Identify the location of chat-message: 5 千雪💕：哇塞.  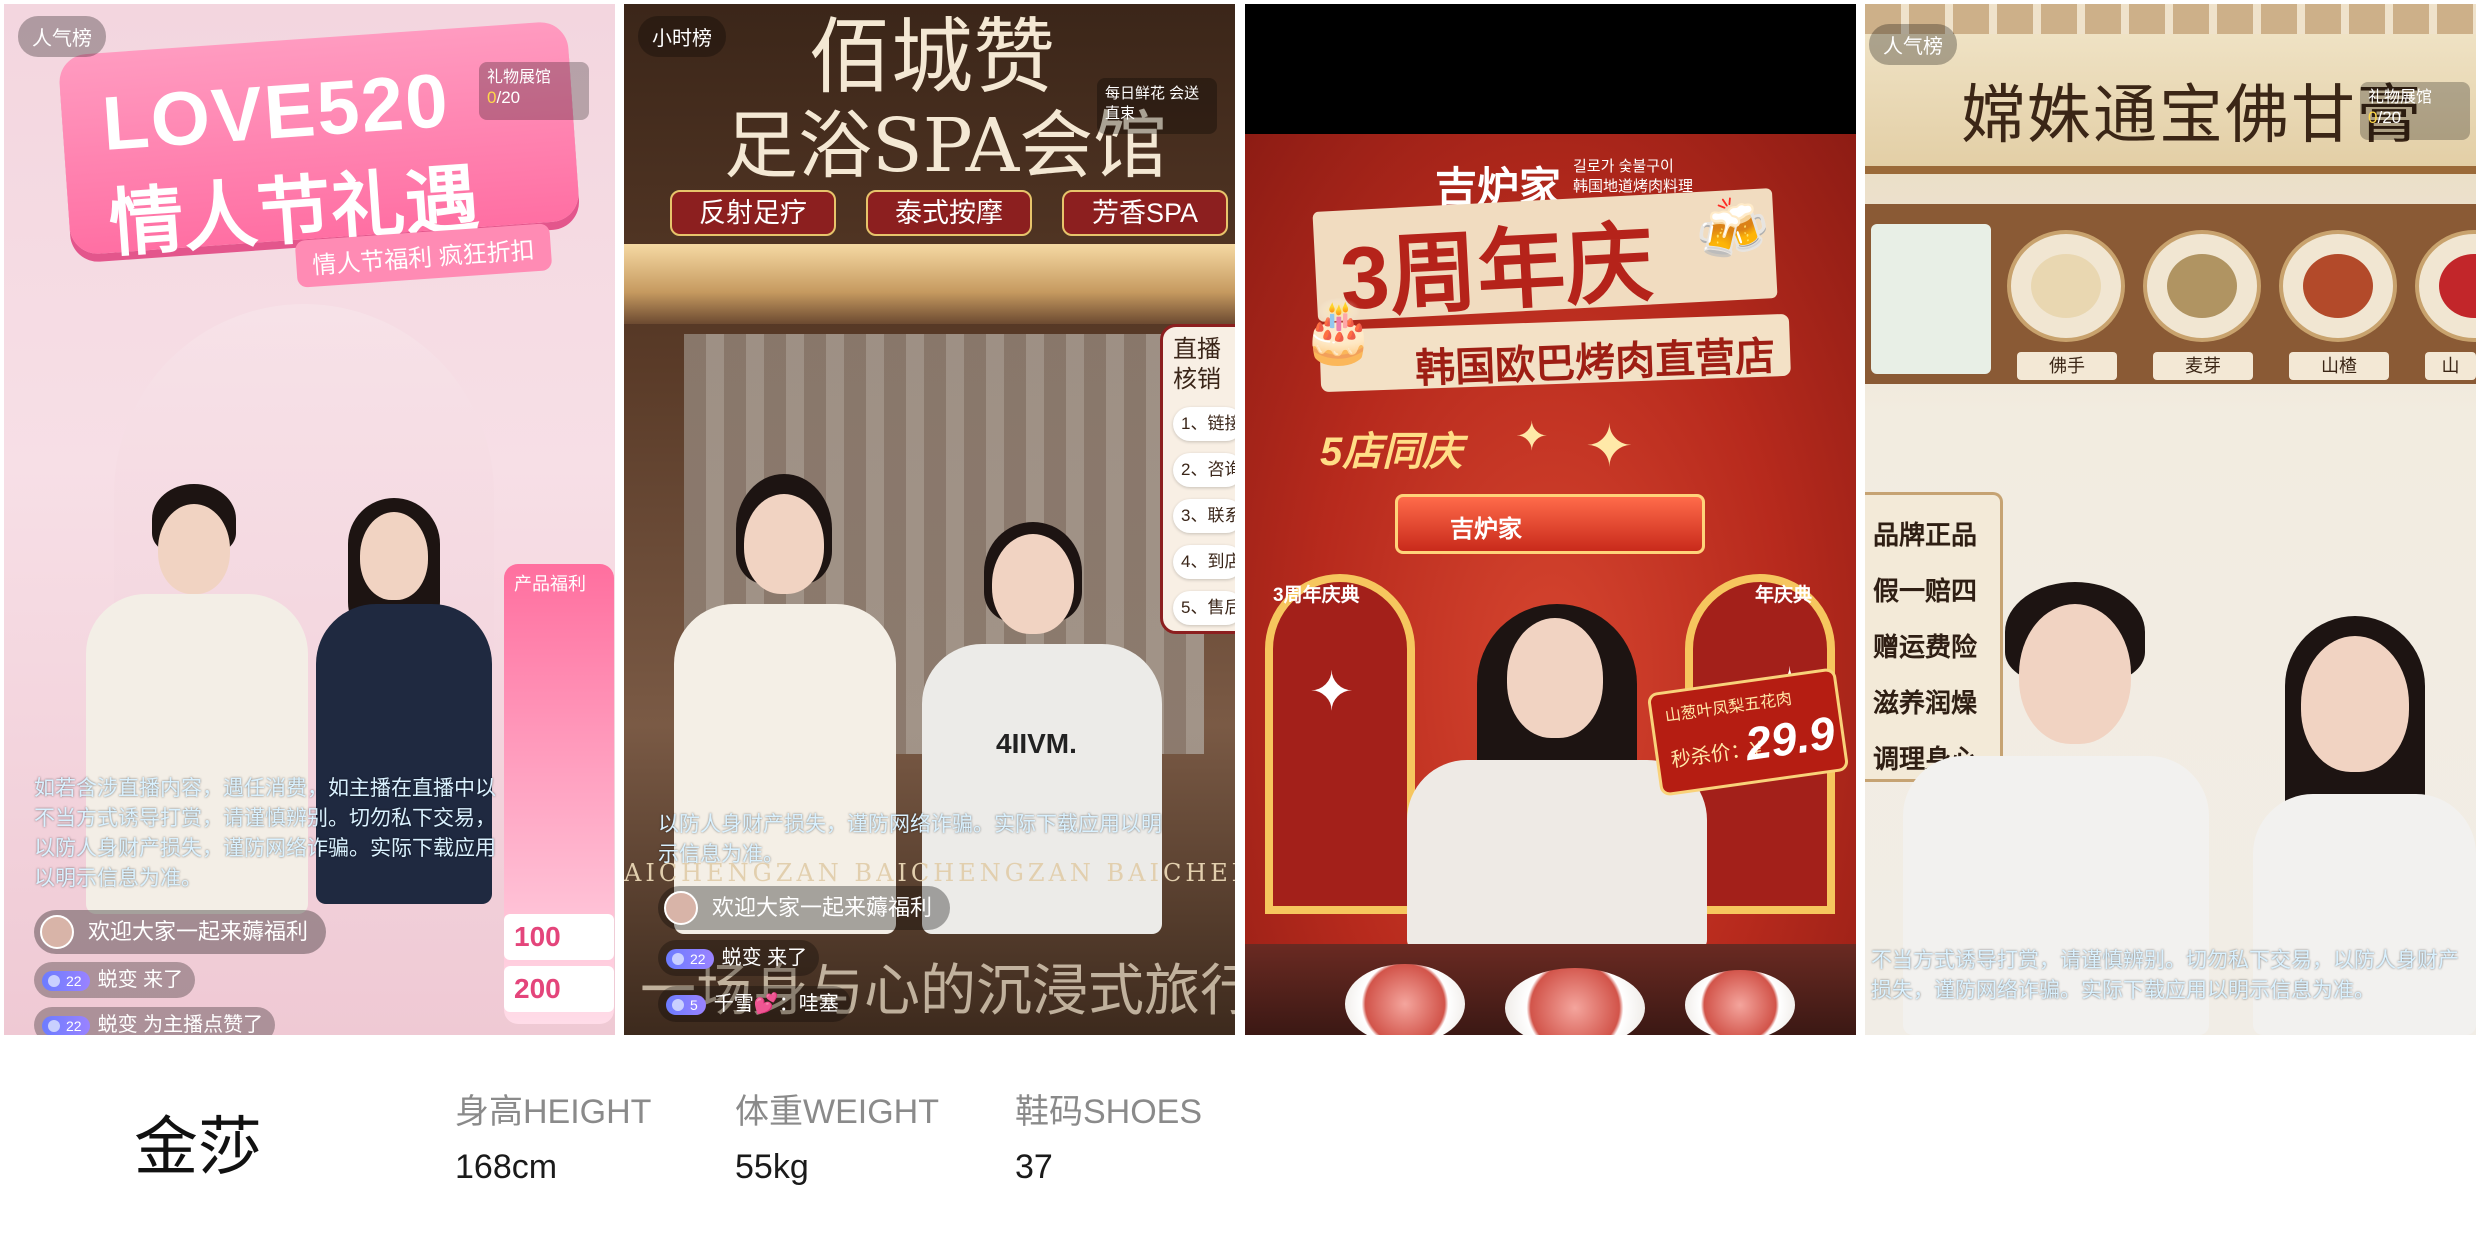
(754, 1004).